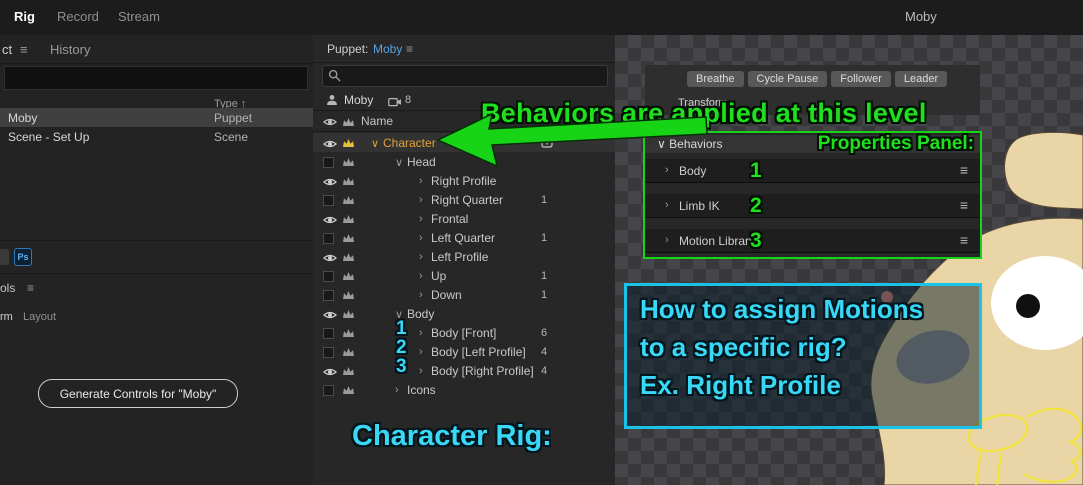 Image resolution: width=1083 pixels, height=485 pixels. I want to click on tree-row: › Left Profile, so click(464, 256).